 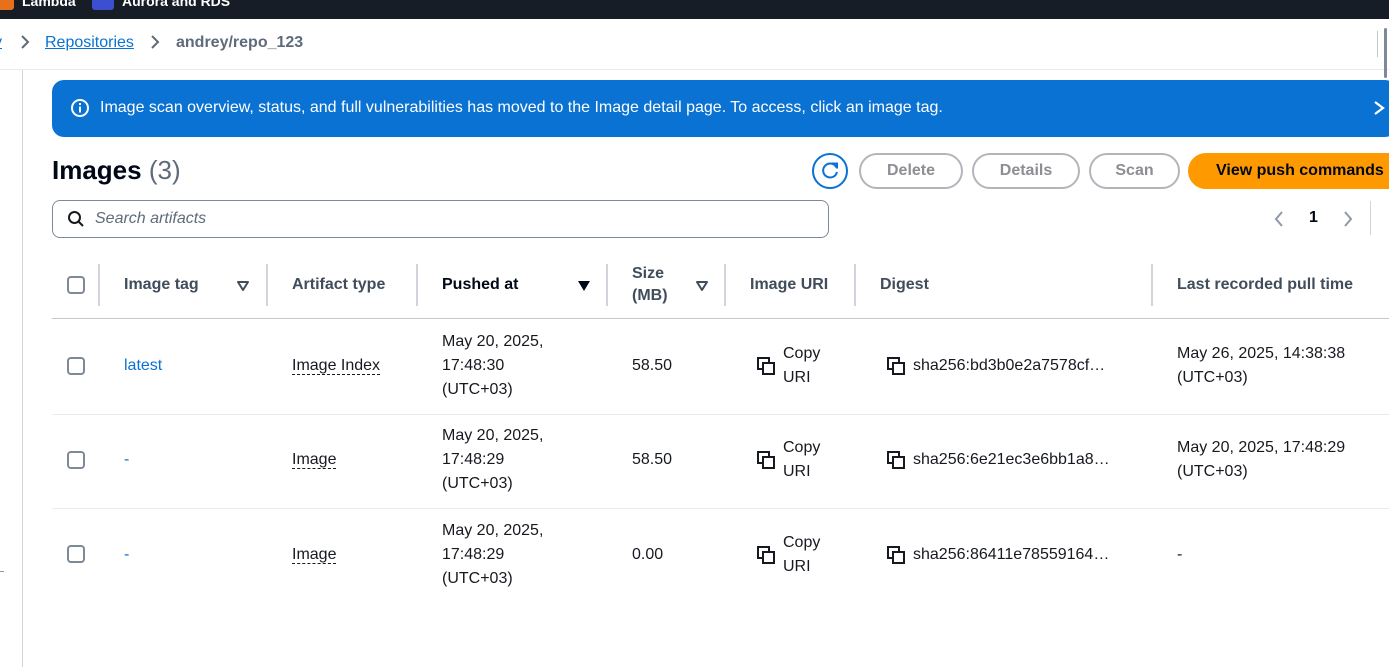 What do you see at coordinates (904, 285) in the screenshot?
I see `column-header-digest: Digest` at bounding box center [904, 285].